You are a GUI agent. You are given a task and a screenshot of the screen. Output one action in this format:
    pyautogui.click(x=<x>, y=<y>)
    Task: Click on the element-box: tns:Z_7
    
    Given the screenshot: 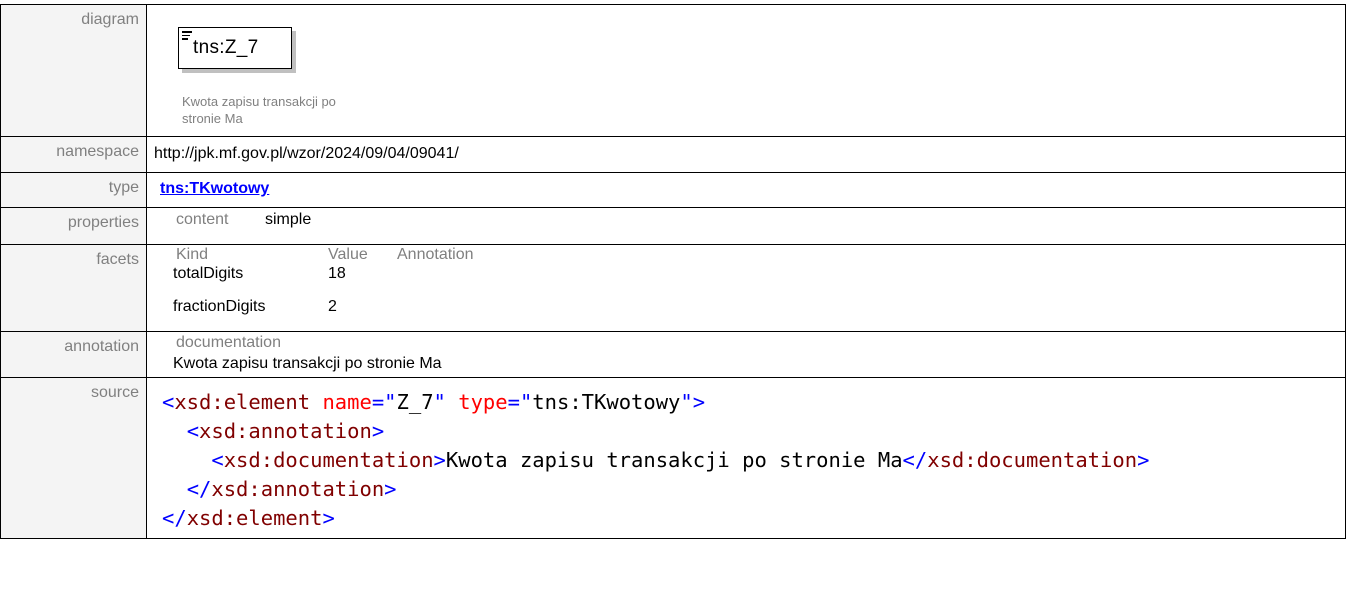 What is the action you would take?
    pyautogui.click(x=235, y=48)
    